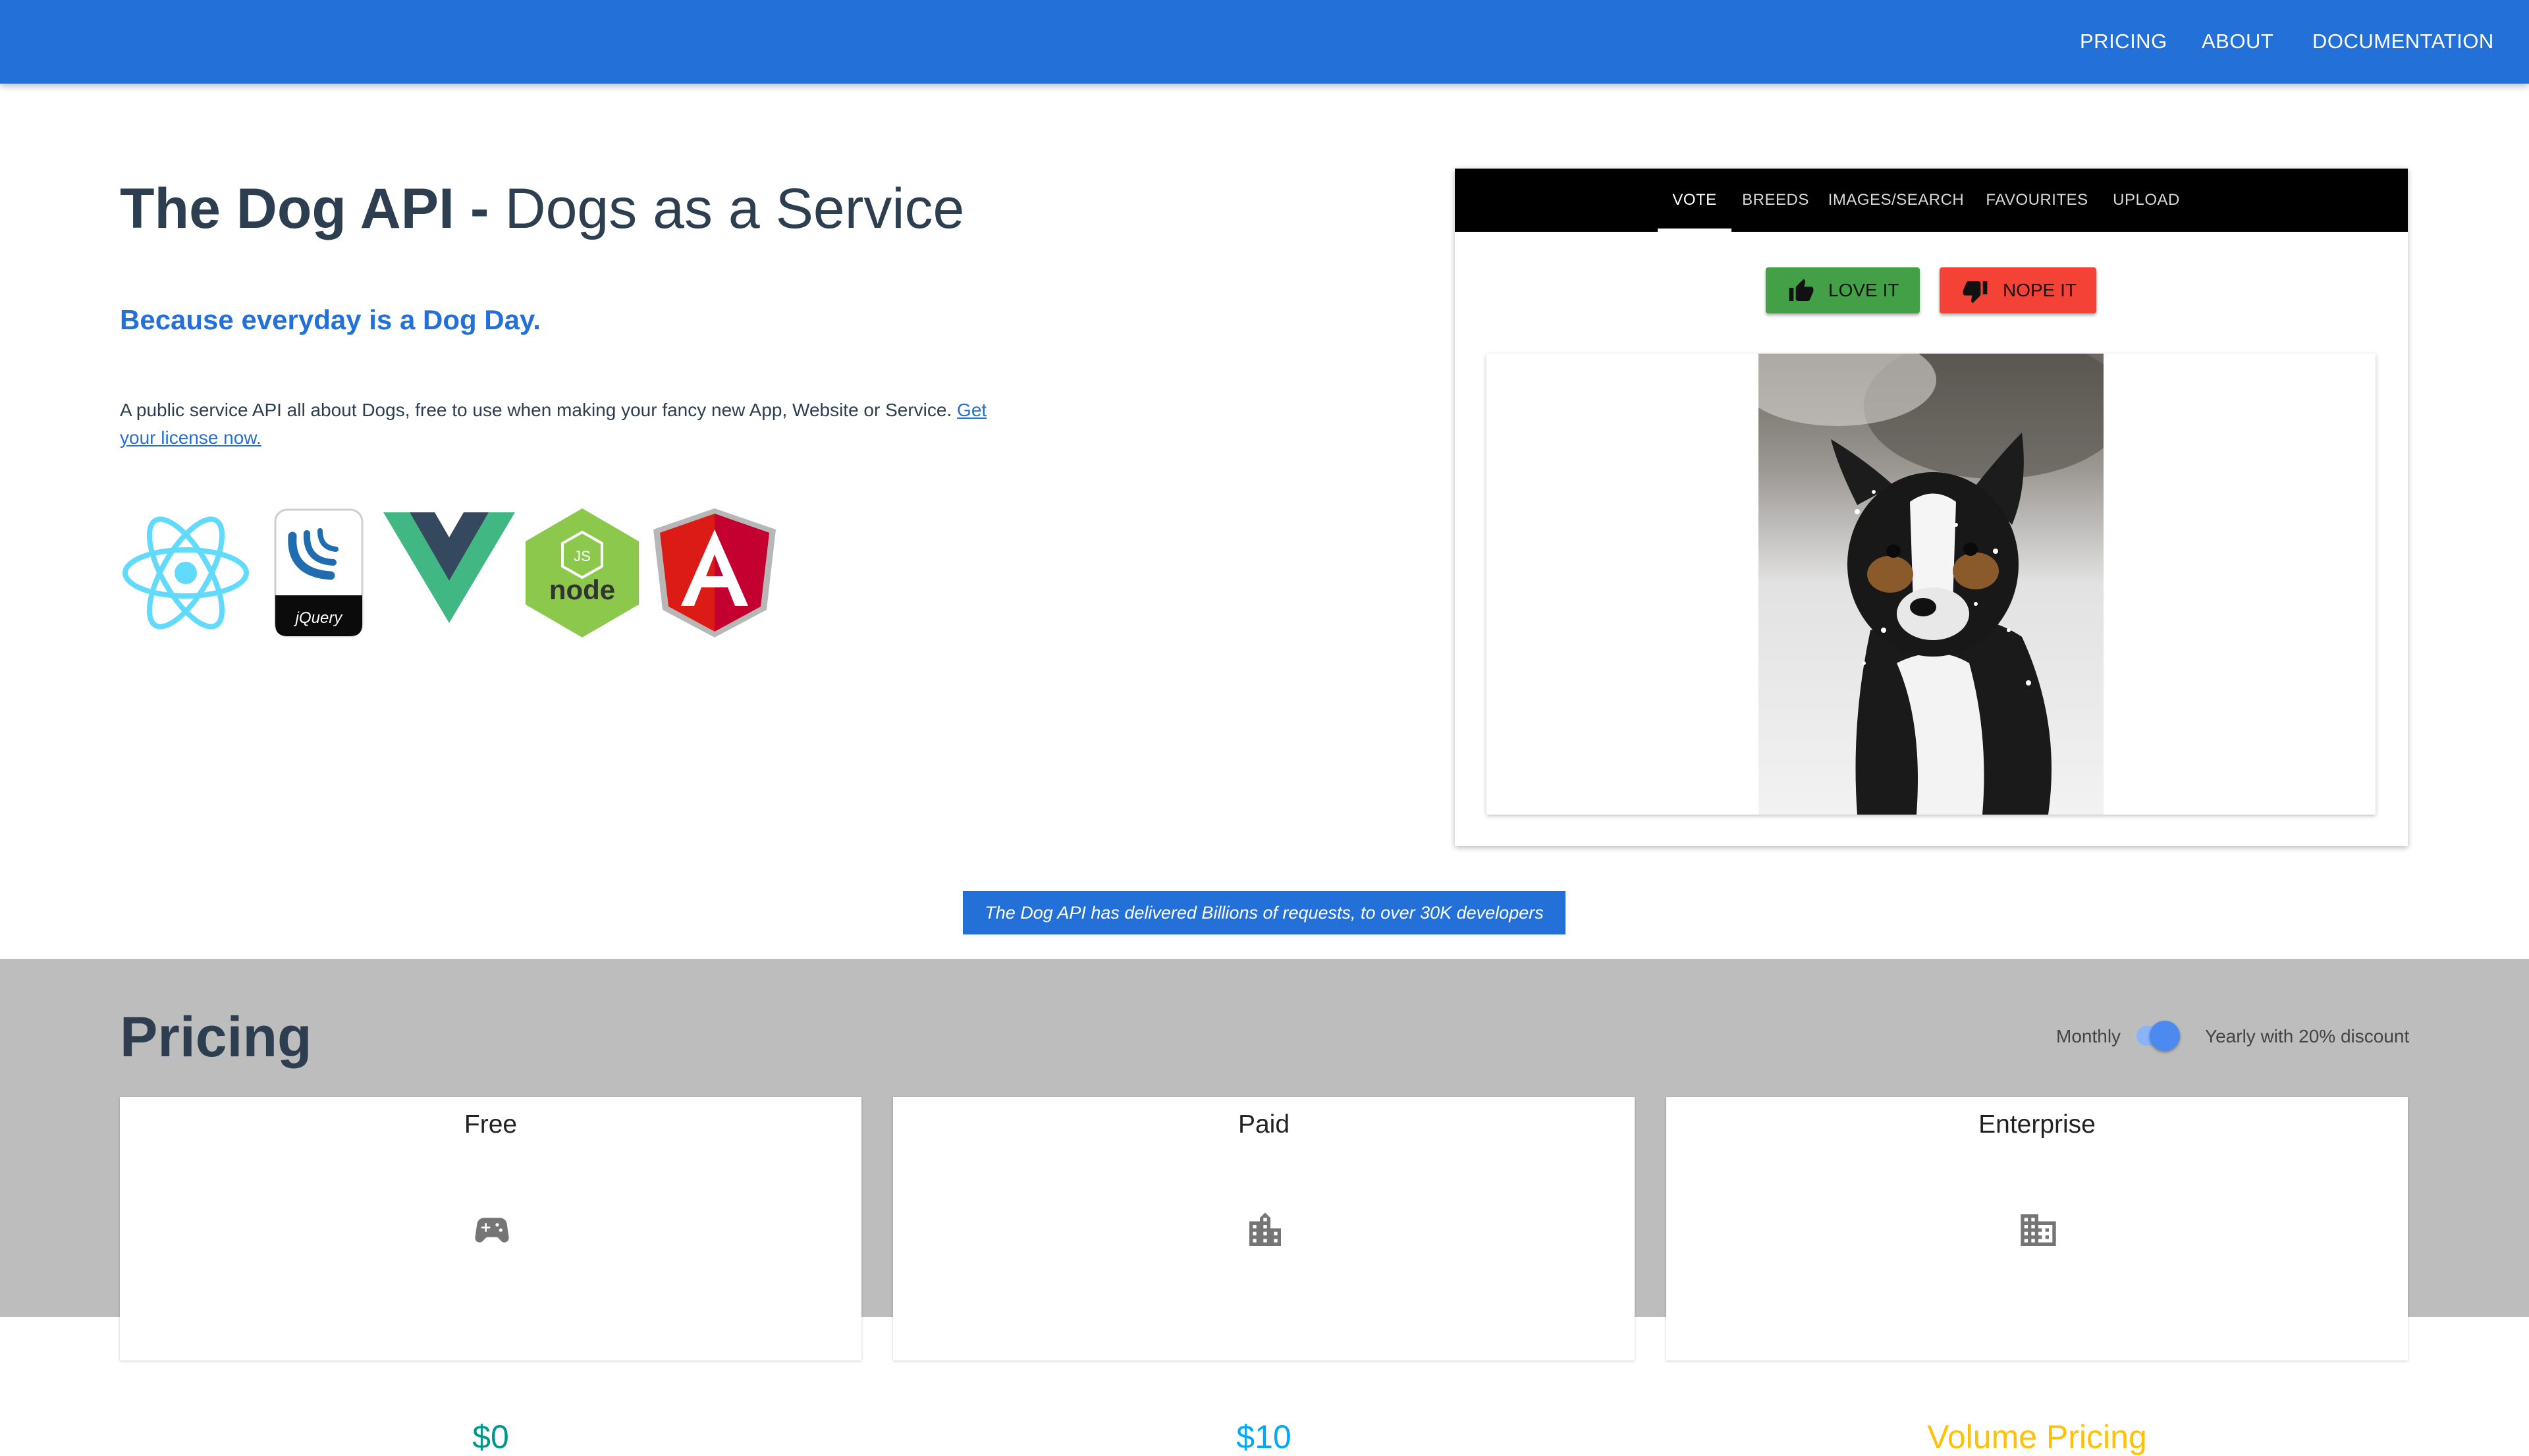 The image size is (2529, 1456). What do you see at coordinates (304, 208) in the screenshot?
I see `page-title-bold: The Dog API -` at bounding box center [304, 208].